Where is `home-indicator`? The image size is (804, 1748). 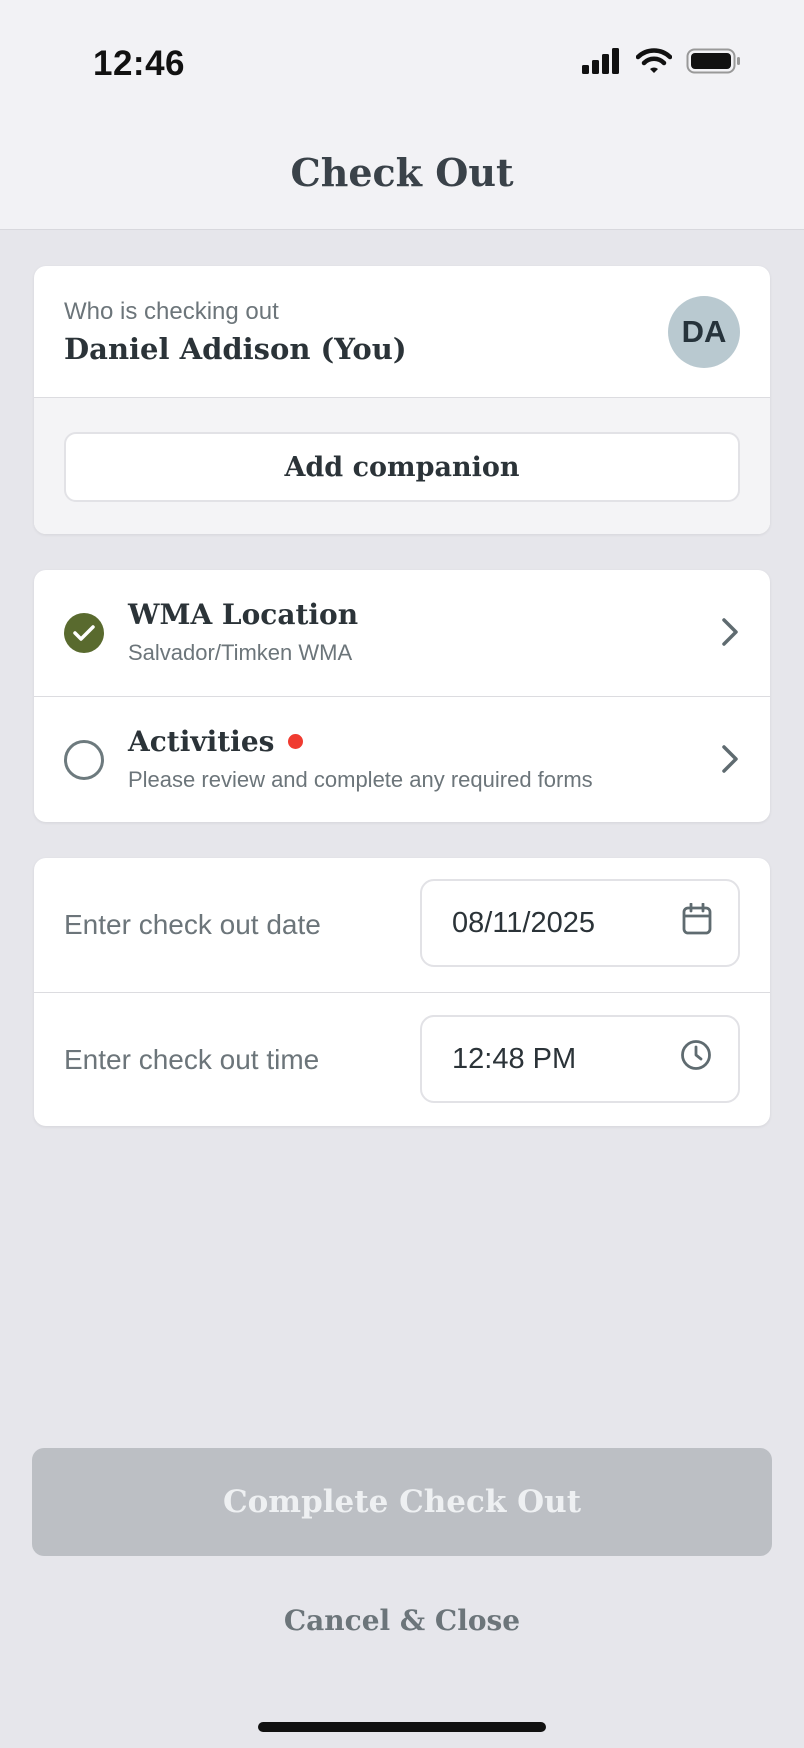 home-indicator is located at coordinates (402, 1727).